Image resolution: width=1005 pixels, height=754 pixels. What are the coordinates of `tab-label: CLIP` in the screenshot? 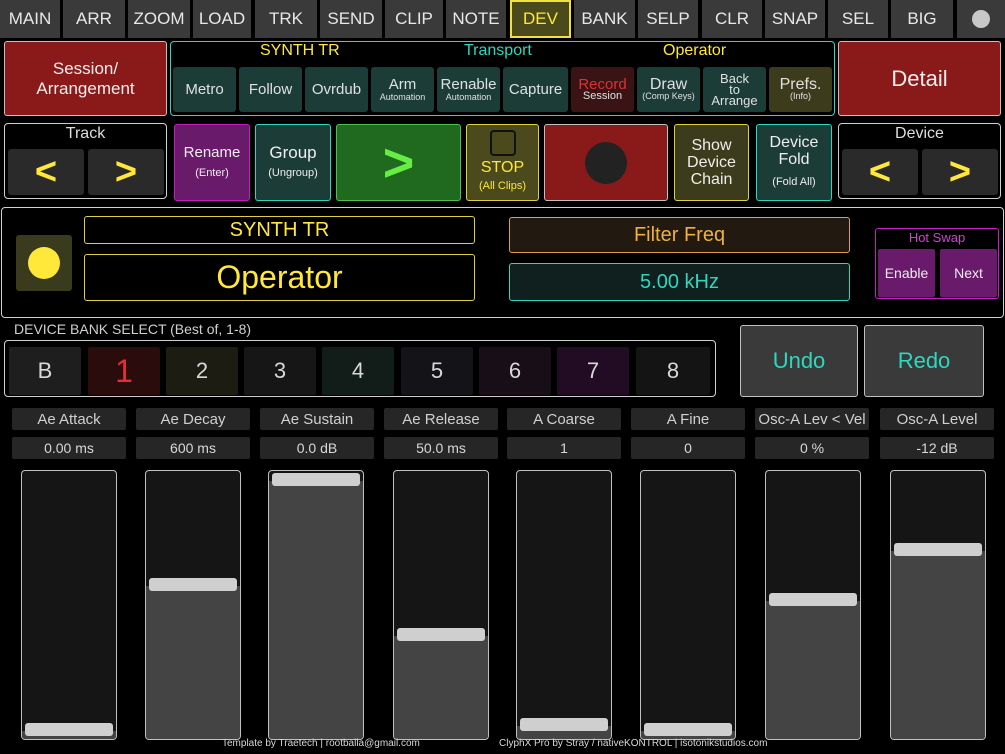 It's located at (414, 18).